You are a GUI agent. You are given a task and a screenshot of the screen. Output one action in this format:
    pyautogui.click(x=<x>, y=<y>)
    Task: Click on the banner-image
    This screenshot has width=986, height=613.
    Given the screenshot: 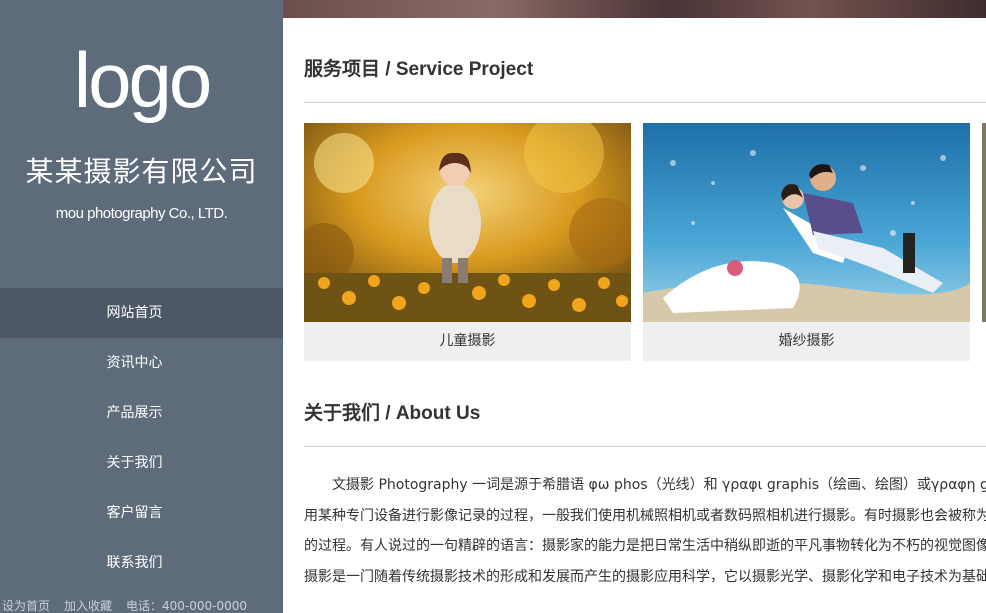 What is the action you would take?
    pyautogui.click(x=634, y=9)
    